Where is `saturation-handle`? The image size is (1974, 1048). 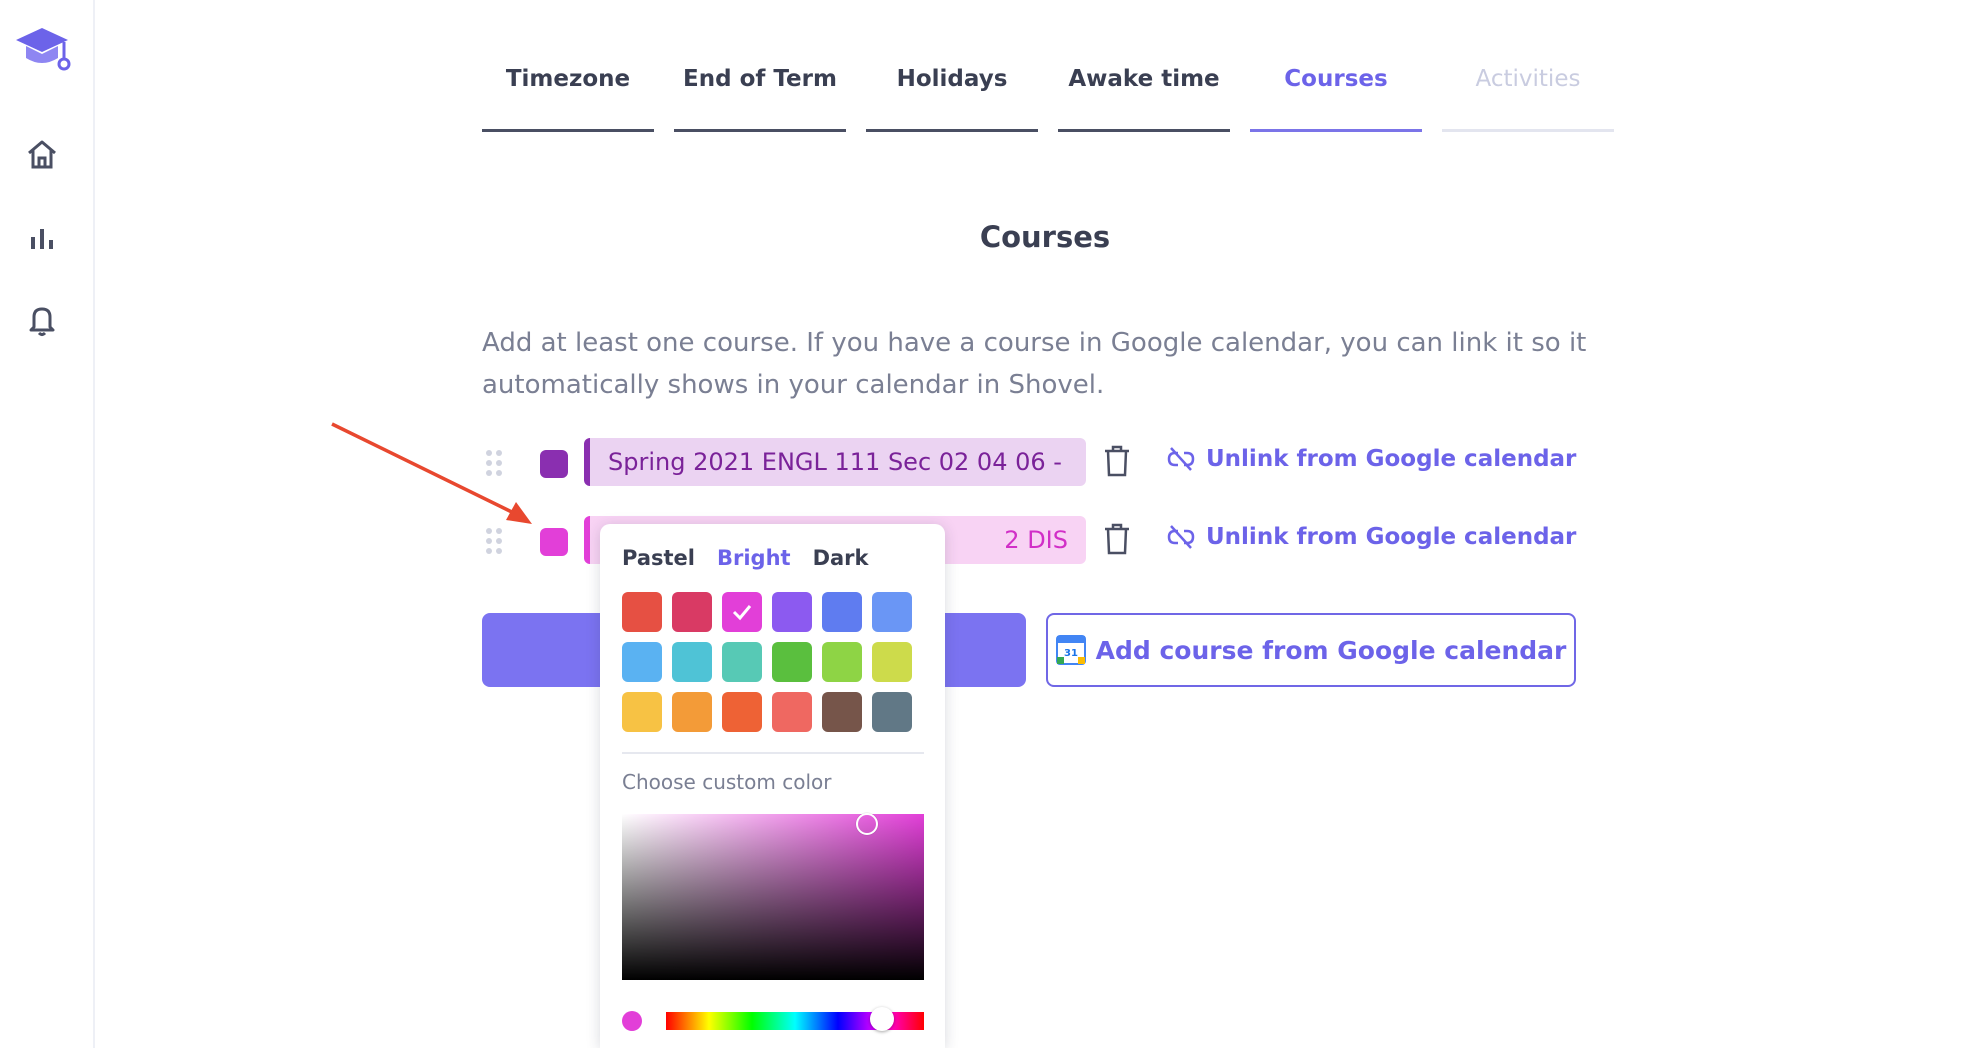
saturation-handle is located at coordinates (867, 824).